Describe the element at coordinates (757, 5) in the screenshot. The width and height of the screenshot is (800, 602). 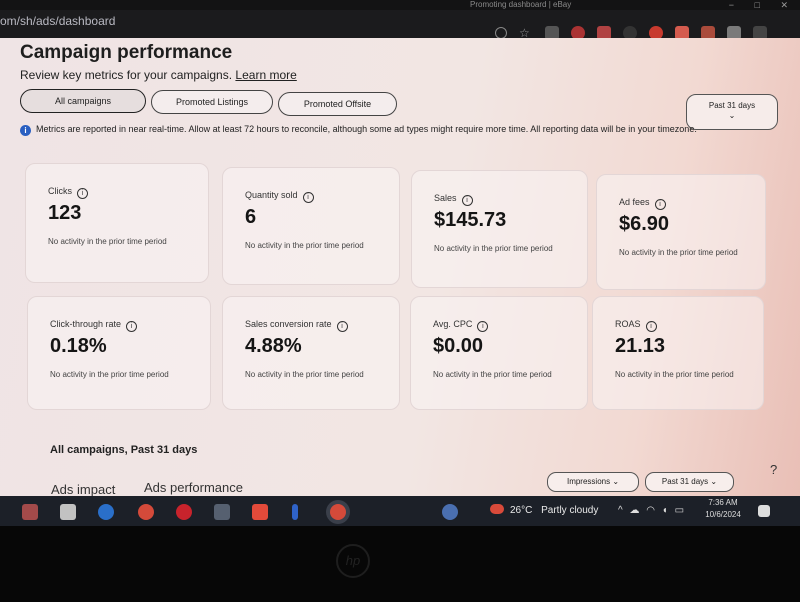
I see `maximize-button: □` at that location.